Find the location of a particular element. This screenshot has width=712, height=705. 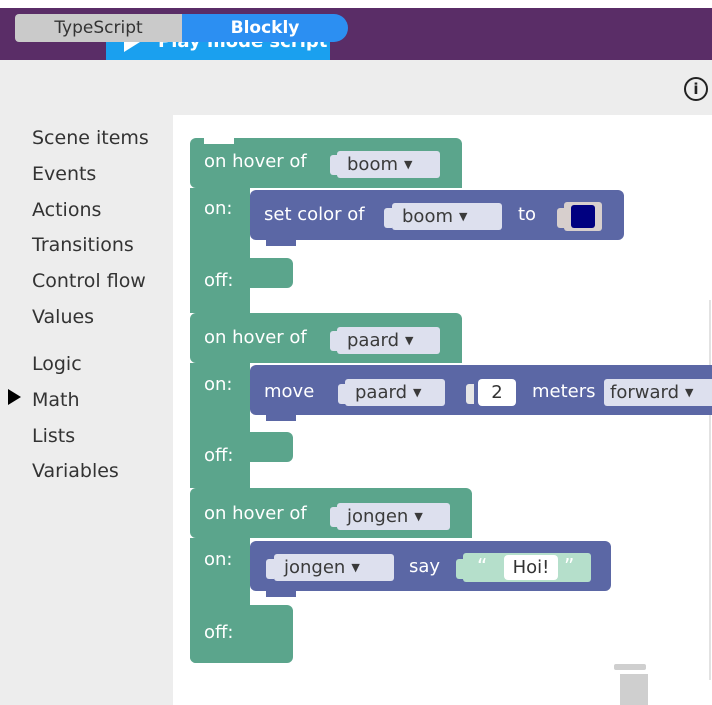

string-block: “ Hoi! ” is located at coordinates (527, 567).